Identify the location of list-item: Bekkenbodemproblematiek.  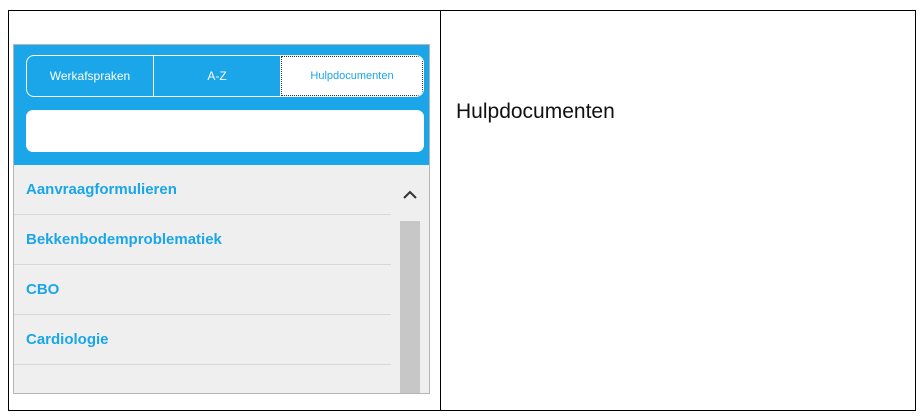
(202, 240).